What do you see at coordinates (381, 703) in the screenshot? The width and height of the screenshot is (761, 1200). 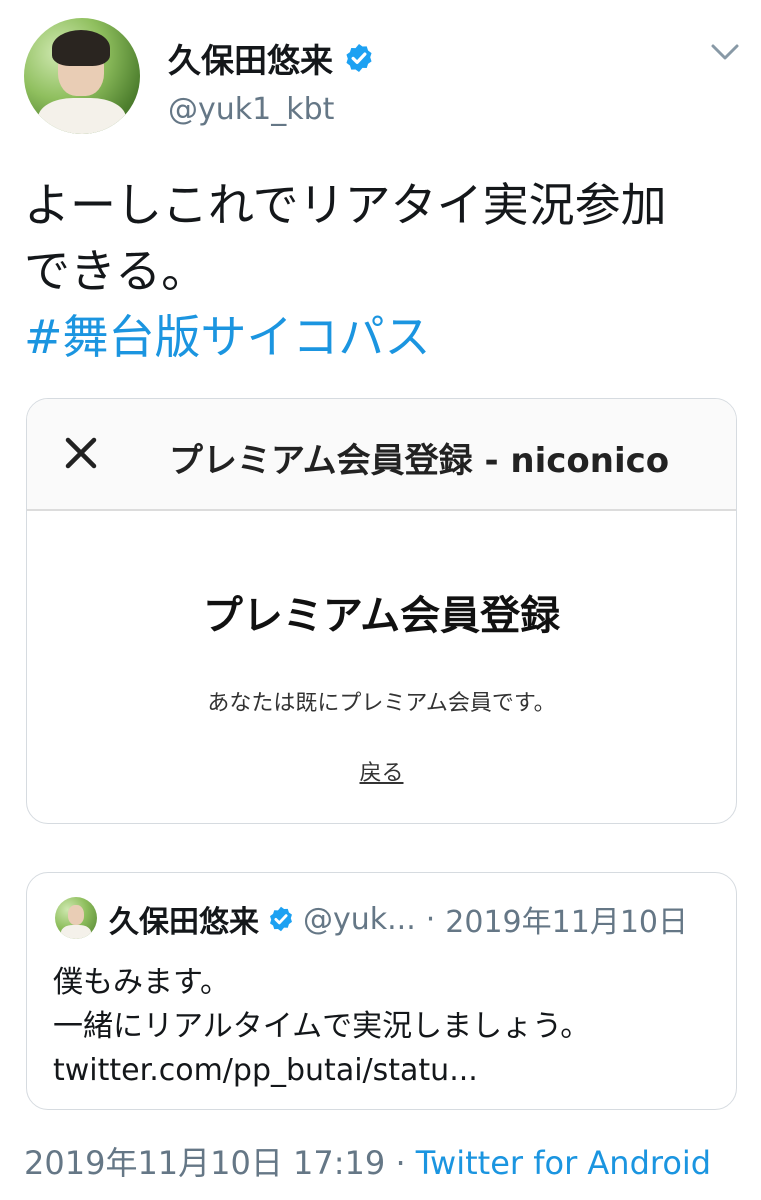 I see `card-message: あなたは既にプレミアム会員です。` at bounding box center [381, 703].